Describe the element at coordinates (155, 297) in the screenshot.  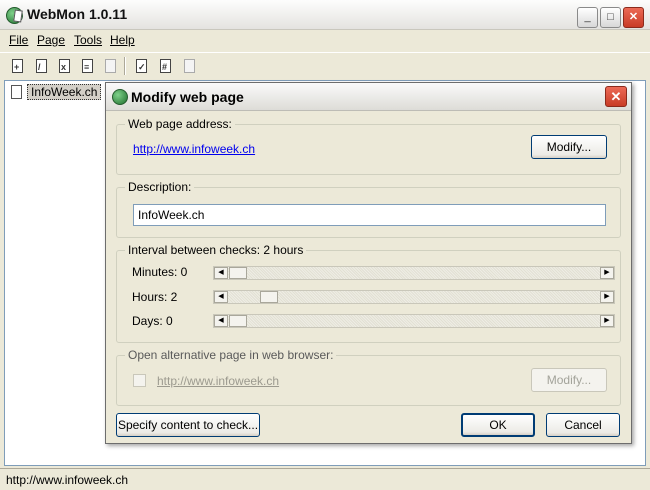
I see `hours-label: Hours: 2` at that location.